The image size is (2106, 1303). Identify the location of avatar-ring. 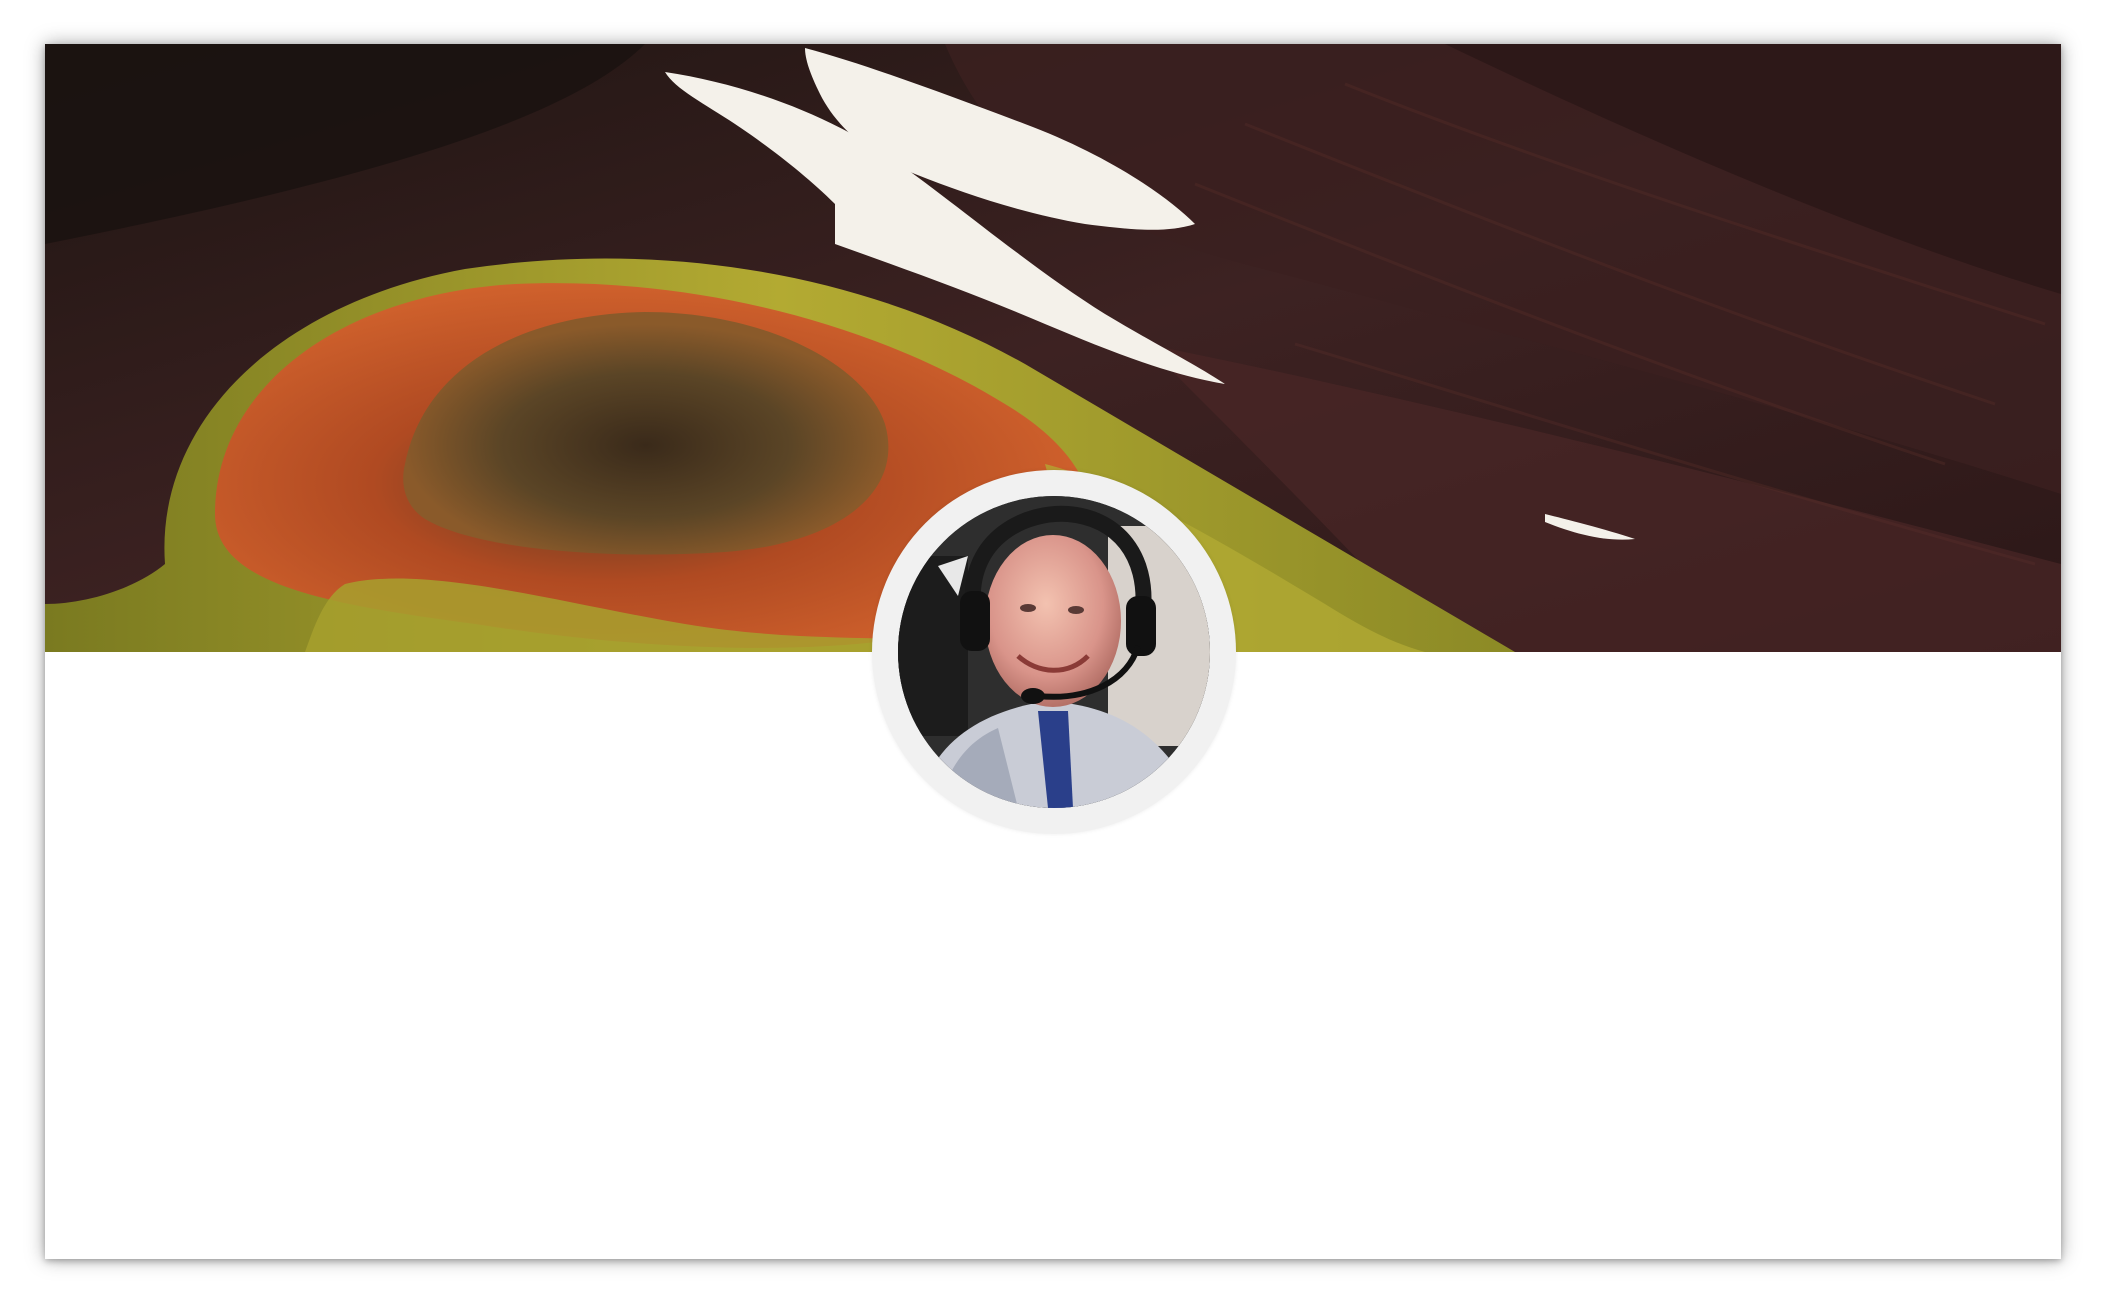
(1054, 652).